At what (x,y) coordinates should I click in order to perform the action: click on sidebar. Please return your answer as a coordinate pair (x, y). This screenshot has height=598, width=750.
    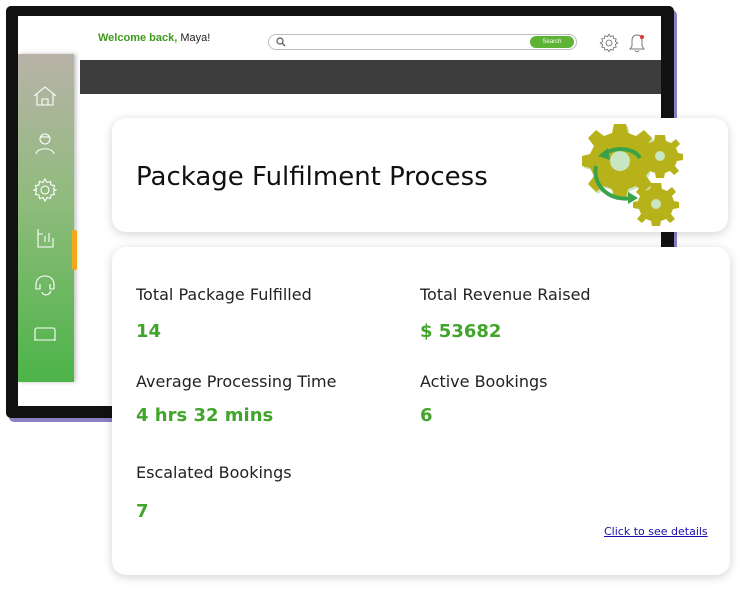
    Looking at the image, I should click on (46, 218).